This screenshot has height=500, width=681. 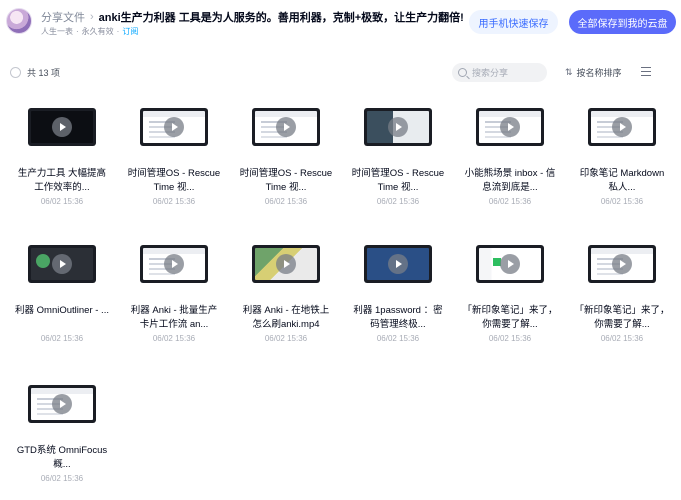 What do you see at coordinates (599, 73) in the screenshot?
I see `sort-label: 按名称排序` at bounding box center [599, 73].